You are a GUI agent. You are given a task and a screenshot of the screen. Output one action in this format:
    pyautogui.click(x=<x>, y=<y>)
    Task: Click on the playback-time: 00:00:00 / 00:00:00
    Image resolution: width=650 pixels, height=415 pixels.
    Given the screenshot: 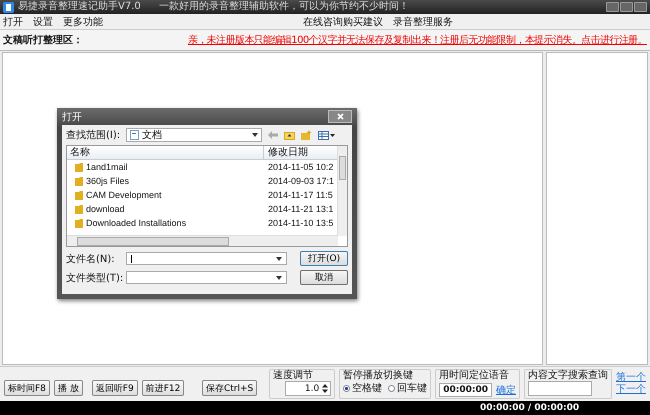 What is the action you would take?
    pyautogui.click(x=530, y=408)
    